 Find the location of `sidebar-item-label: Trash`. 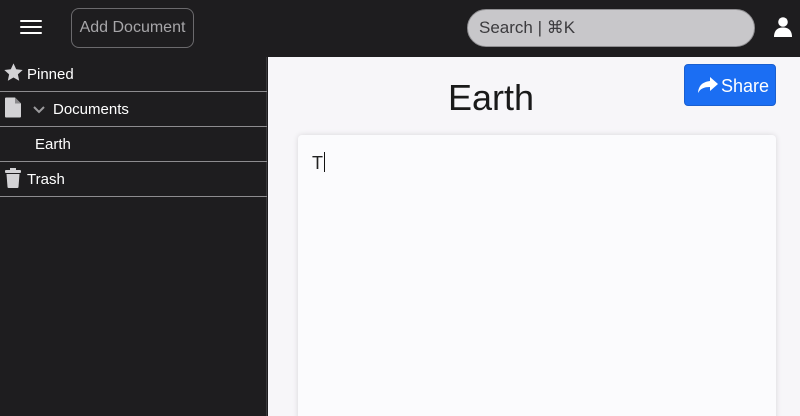

sidebar-item-label: Trash is located at coordinates (46, 179).